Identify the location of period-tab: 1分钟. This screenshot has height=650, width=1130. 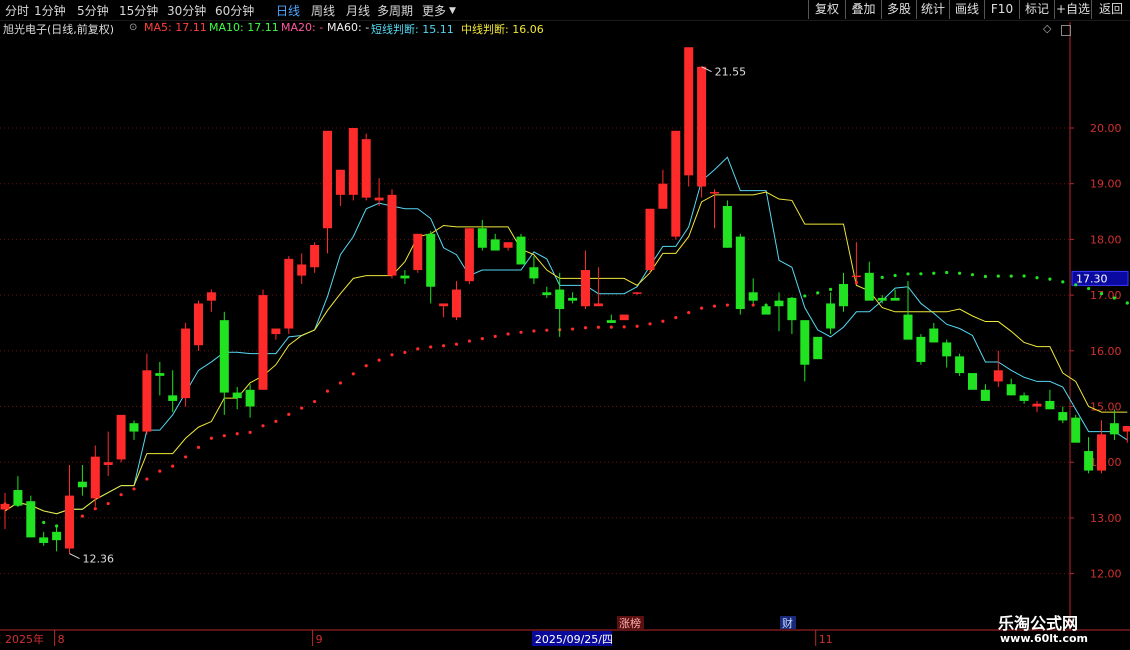
(50, 10).